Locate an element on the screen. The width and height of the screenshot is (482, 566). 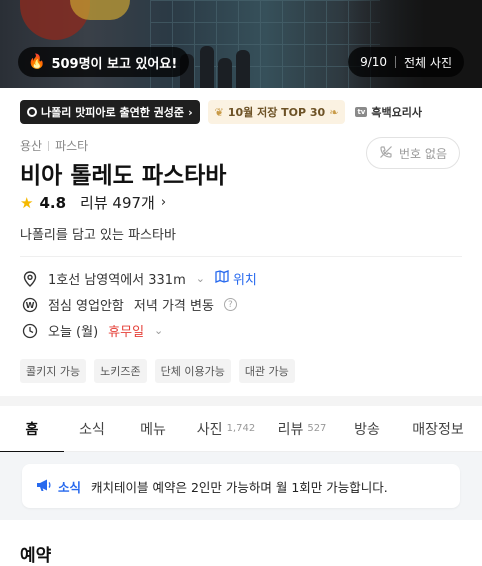
reservation-title: 예약 is located at coordinates (36, 556).